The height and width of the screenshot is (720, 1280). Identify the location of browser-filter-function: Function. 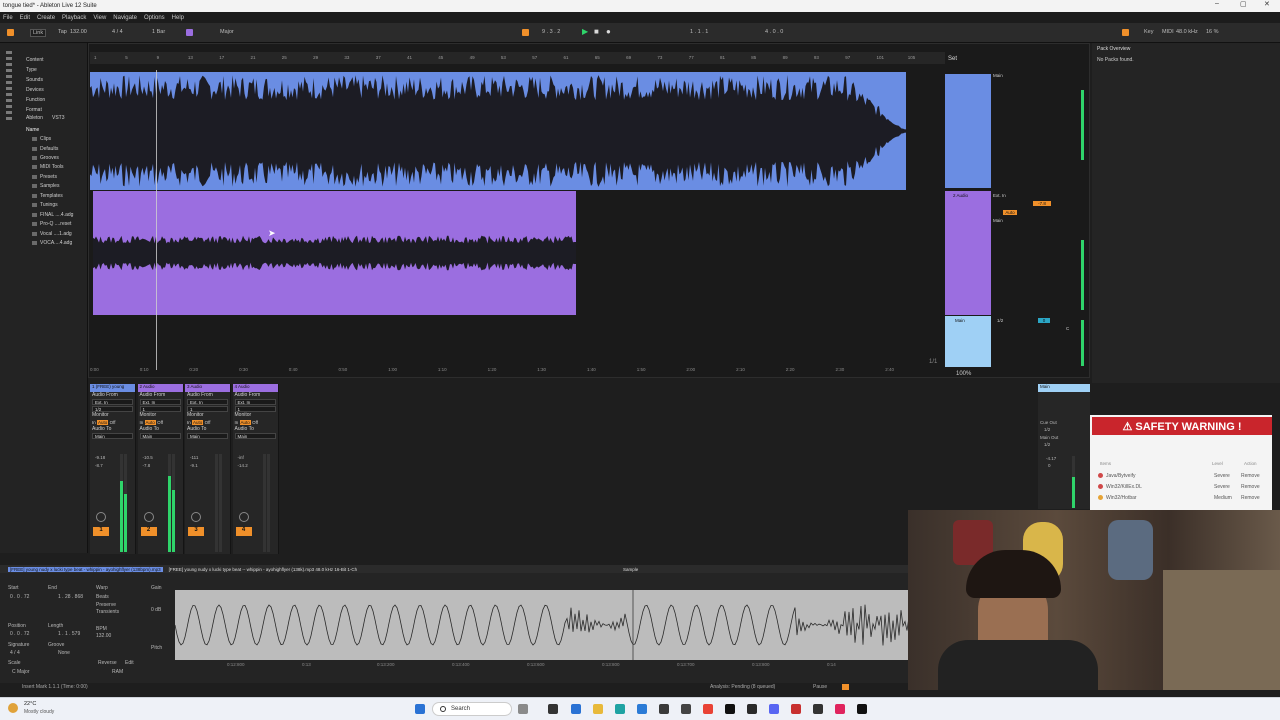
(35, 100).